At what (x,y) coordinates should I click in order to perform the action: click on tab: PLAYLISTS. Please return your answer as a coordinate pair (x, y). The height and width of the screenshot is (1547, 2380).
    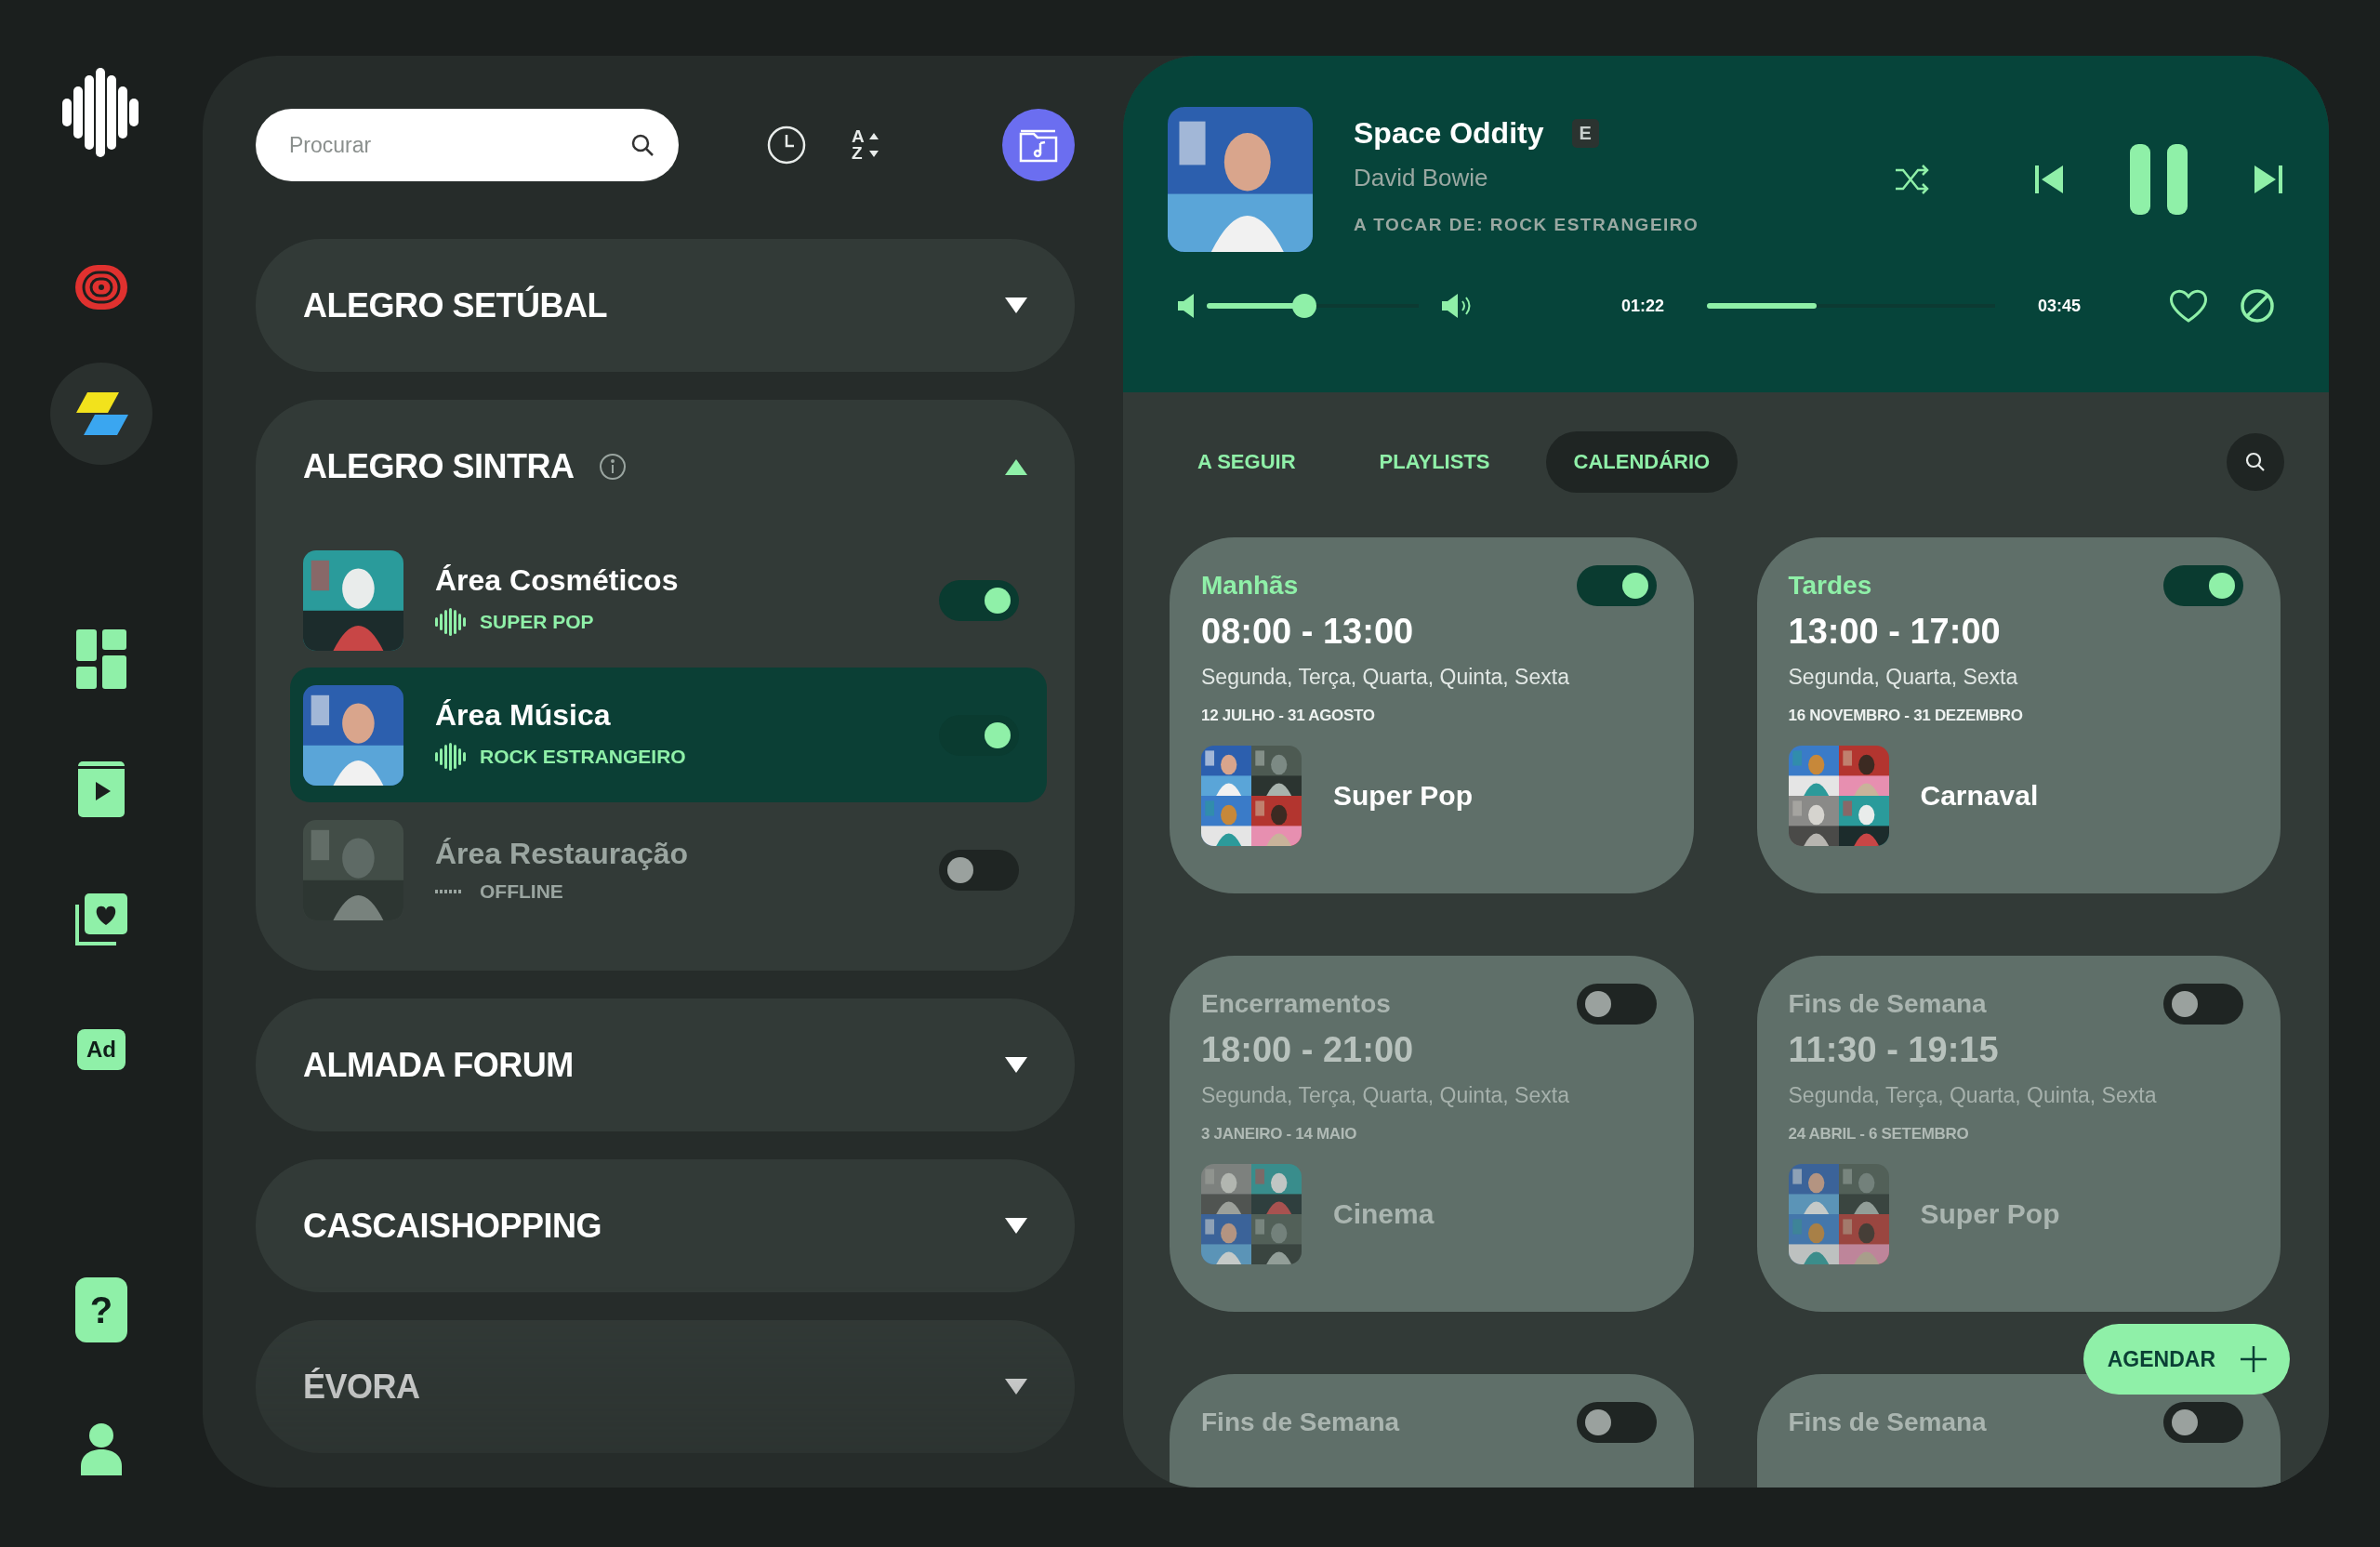
    Looking at the image, I should click on (1434, 462).